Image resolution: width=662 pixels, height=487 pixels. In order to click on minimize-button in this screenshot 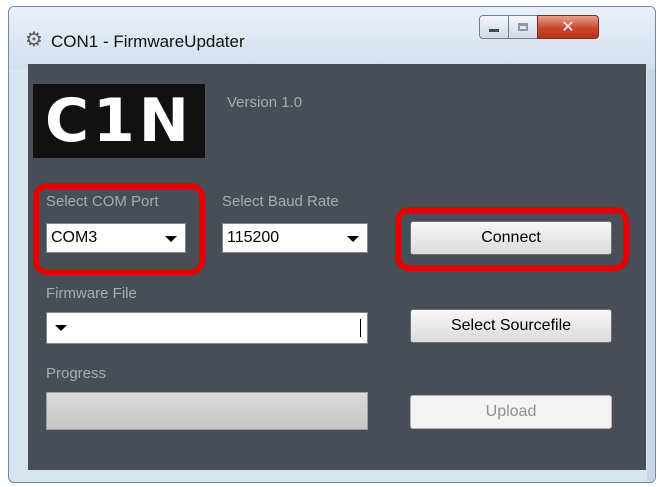, I will do `click(494, 27)`.